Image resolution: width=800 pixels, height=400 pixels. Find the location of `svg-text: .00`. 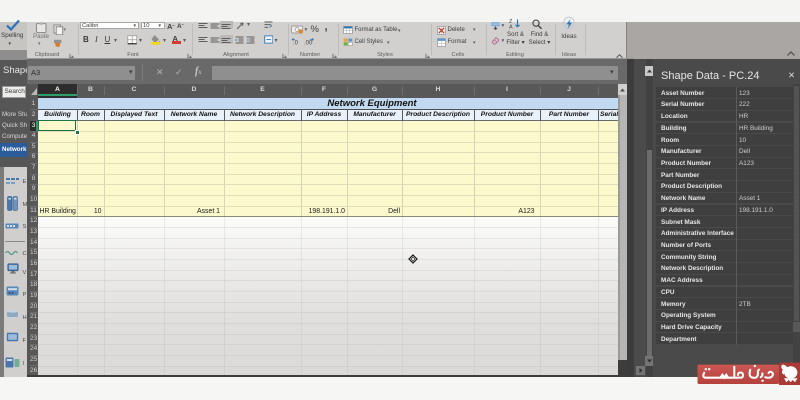

svg-text: .00 is located at coordinates (308, 43).